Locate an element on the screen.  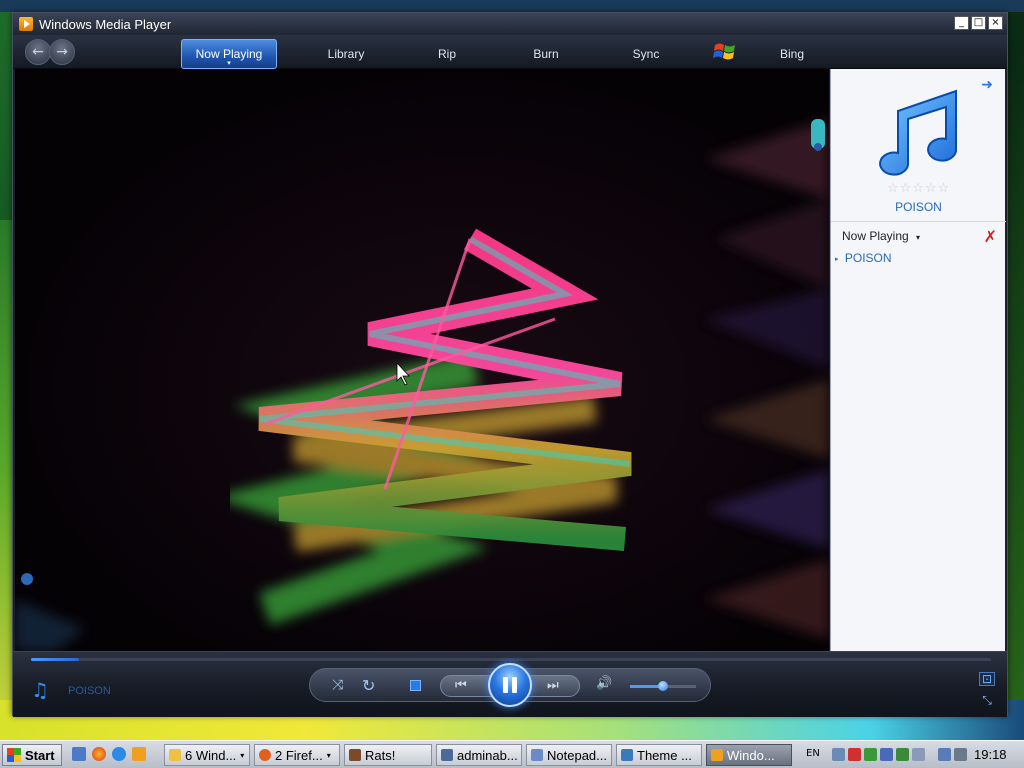
list-pane: ➜ ☆☆☆☆☆ POISON Now Playing ▾ ✗ ▸ POISON is located at coordinates (918, 360).